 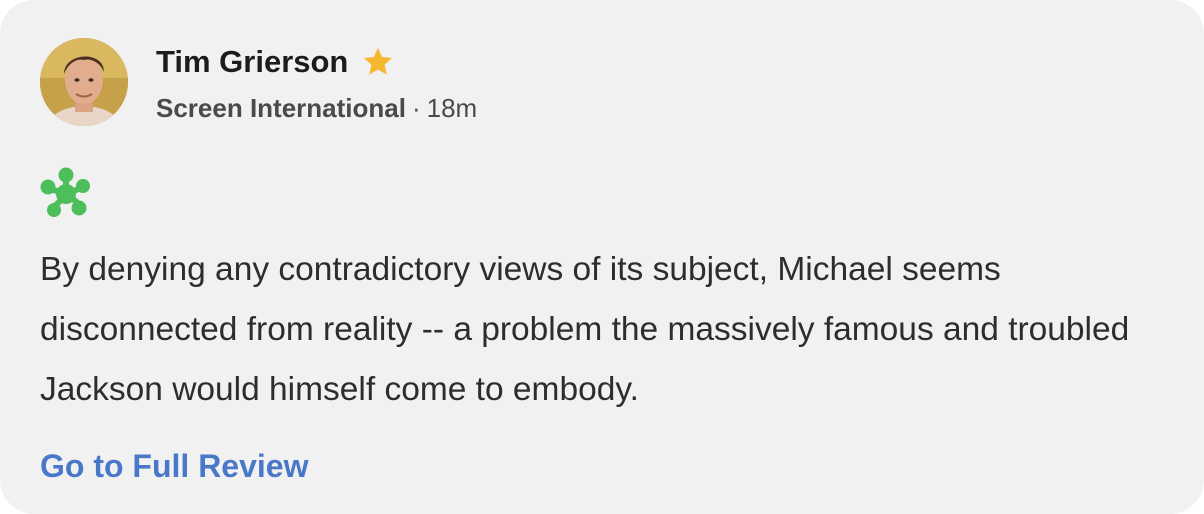 I want to click on publication-name: Screen International, so click(x=281, y=108).